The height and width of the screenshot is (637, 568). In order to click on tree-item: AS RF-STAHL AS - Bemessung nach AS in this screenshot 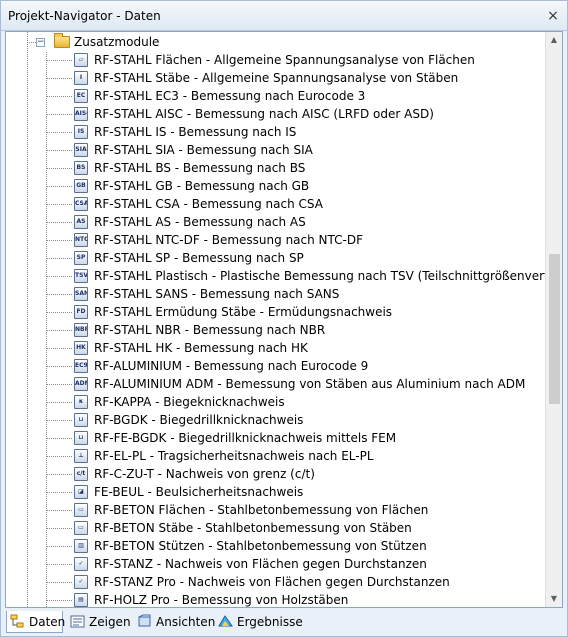, I will do `click(276, 223)`.